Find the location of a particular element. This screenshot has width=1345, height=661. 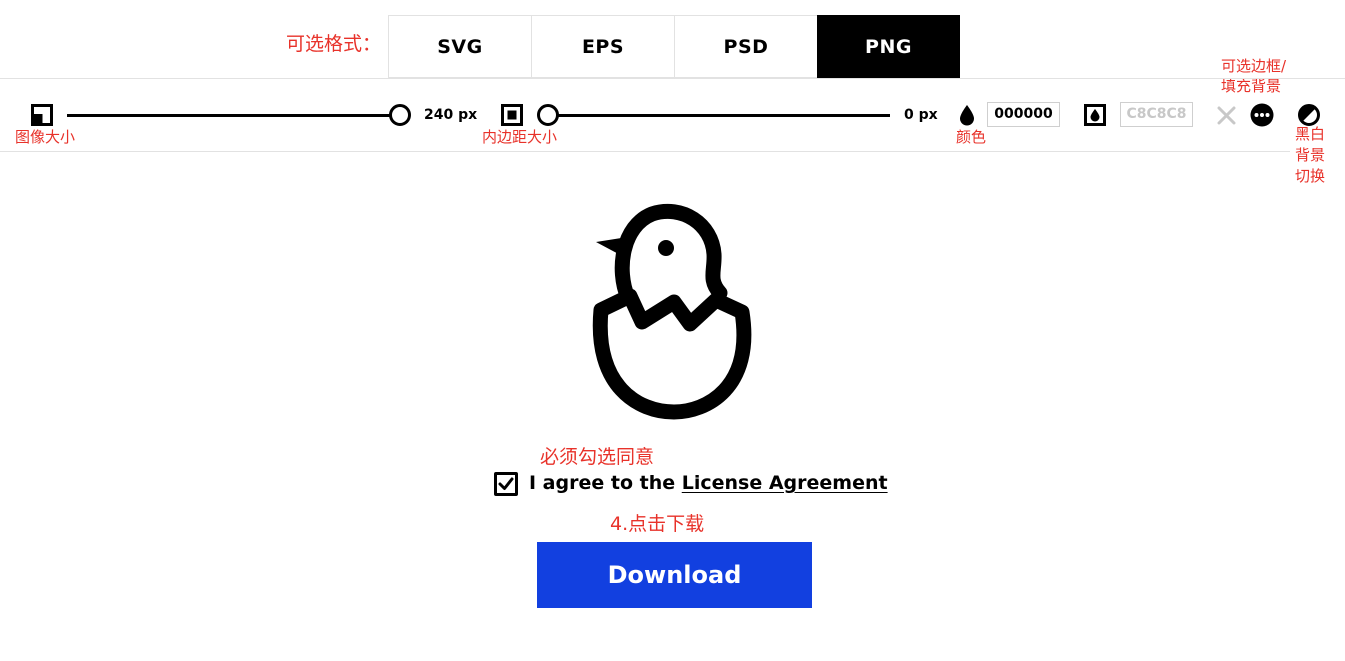

tab-eps: EPS is located at coordinates (602, 46).